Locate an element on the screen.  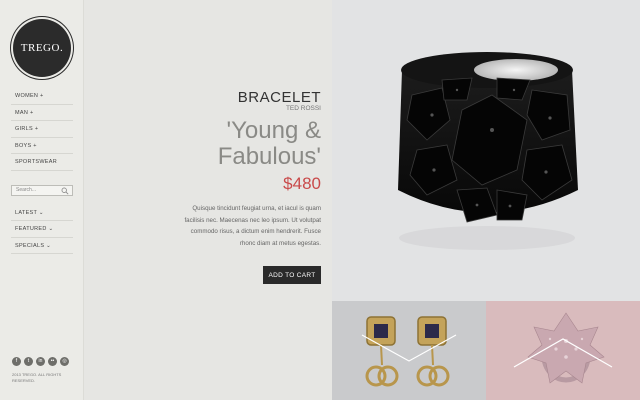
copyright: 2013 TREGO. ALL RIGHTS RESERVED. is located at coordinates (37, 377).